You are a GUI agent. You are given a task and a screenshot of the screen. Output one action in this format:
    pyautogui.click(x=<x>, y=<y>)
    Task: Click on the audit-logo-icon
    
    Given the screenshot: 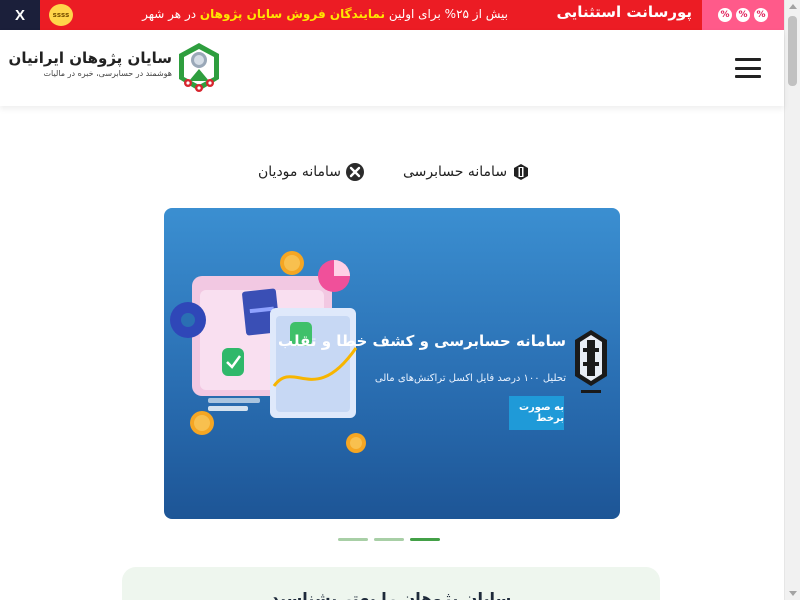 What is the action you would take?
    pyautogui.click(x=591, y=361)
    